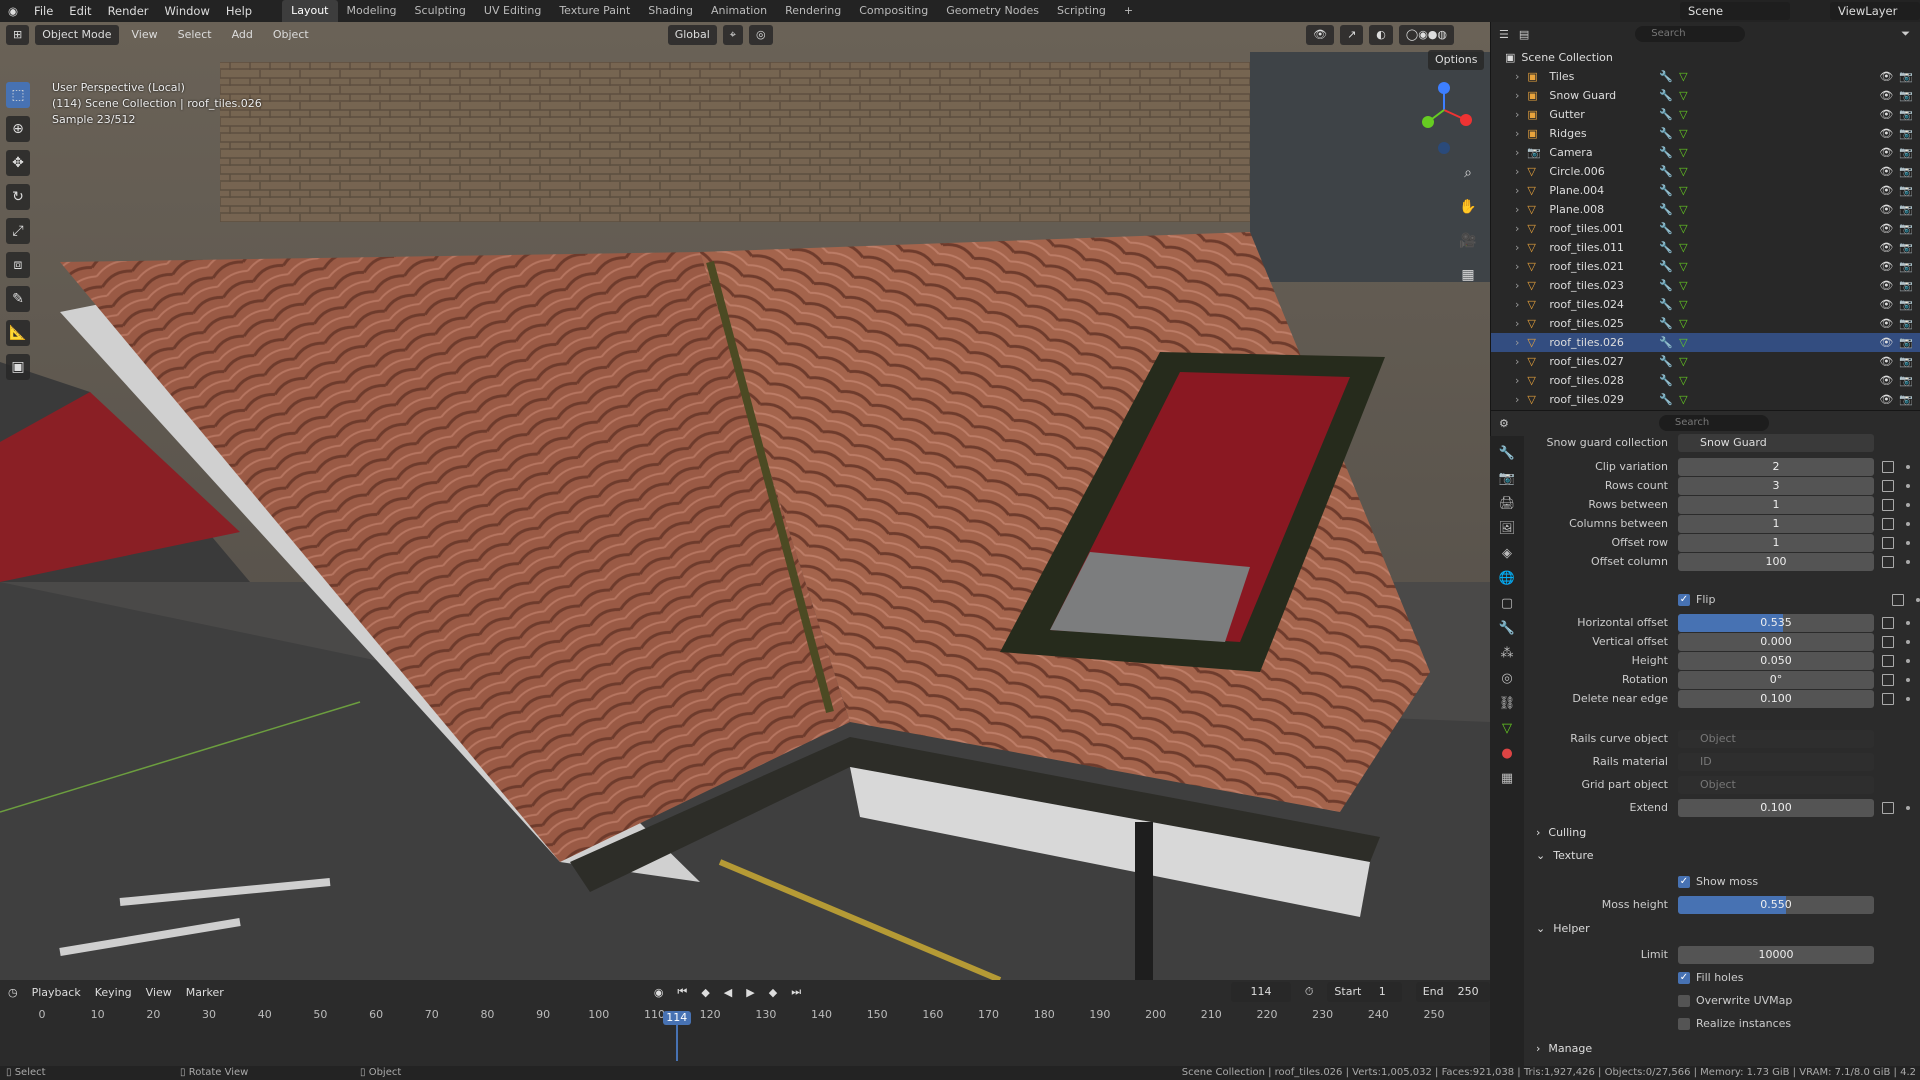 The image size is (1920, 1080). What do you see at coordinates (1690, 34) in the screenshot?
I see `outliner-search-input: Search` at bounding box center [1690, 34].